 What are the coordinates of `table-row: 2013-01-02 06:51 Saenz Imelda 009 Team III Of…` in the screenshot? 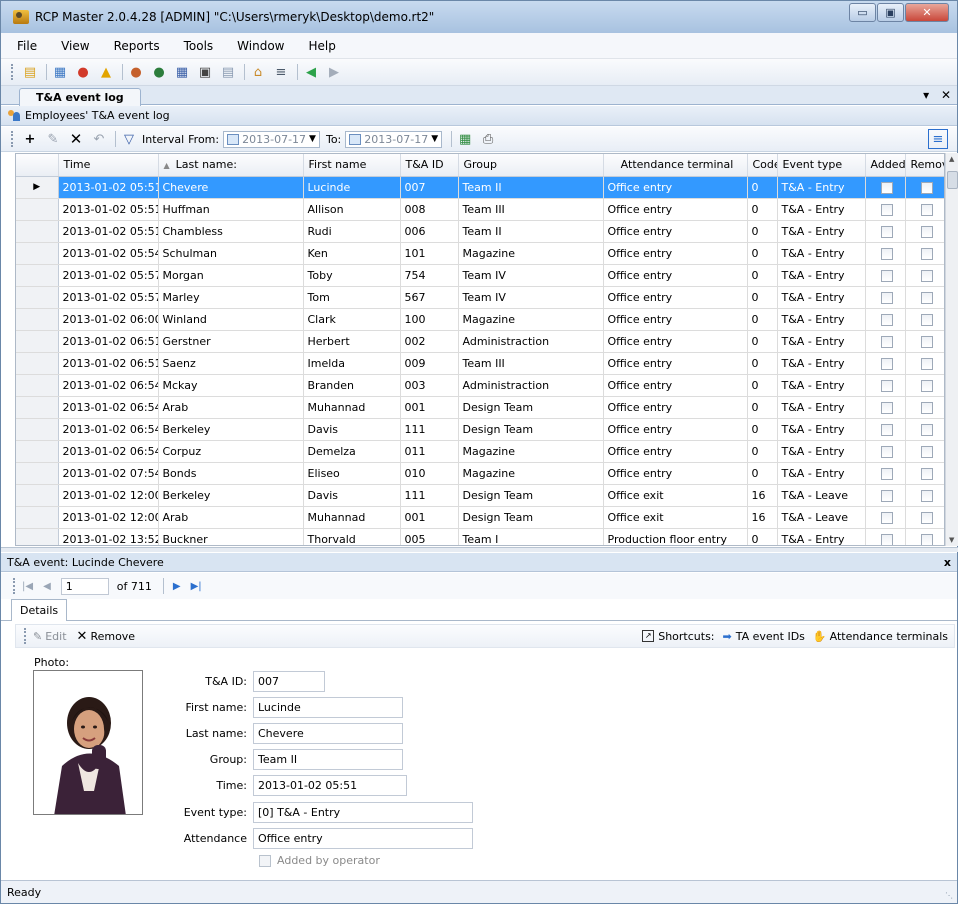 It's located at (480, 363).